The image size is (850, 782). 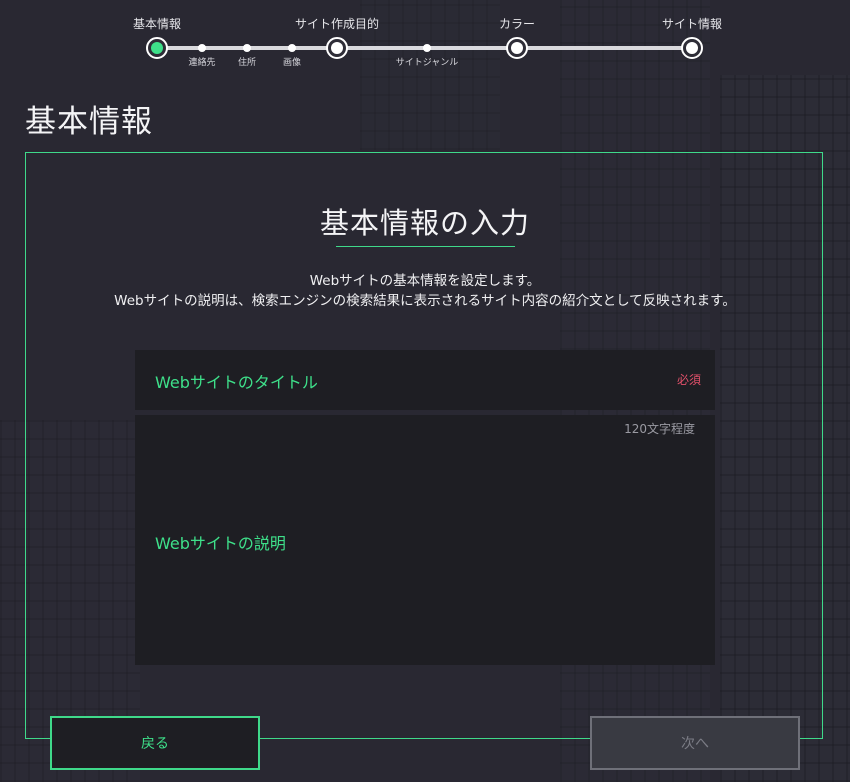 What do you see at coordinates (157, 24) in the screenshot?
I see `step-label-basic-info: 基本情報` at bounding box center [157, 24].